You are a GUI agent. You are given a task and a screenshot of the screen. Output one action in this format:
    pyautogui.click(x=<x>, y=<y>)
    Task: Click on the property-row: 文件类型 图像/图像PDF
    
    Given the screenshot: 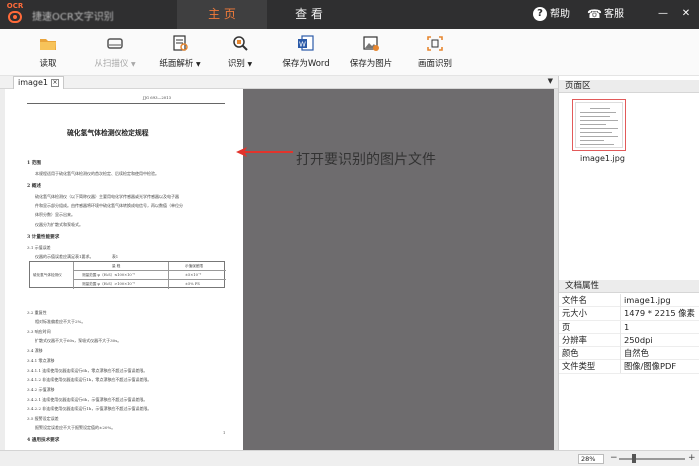 What is the action you would take?
    pyautogui.click(x=629, y=367)
    